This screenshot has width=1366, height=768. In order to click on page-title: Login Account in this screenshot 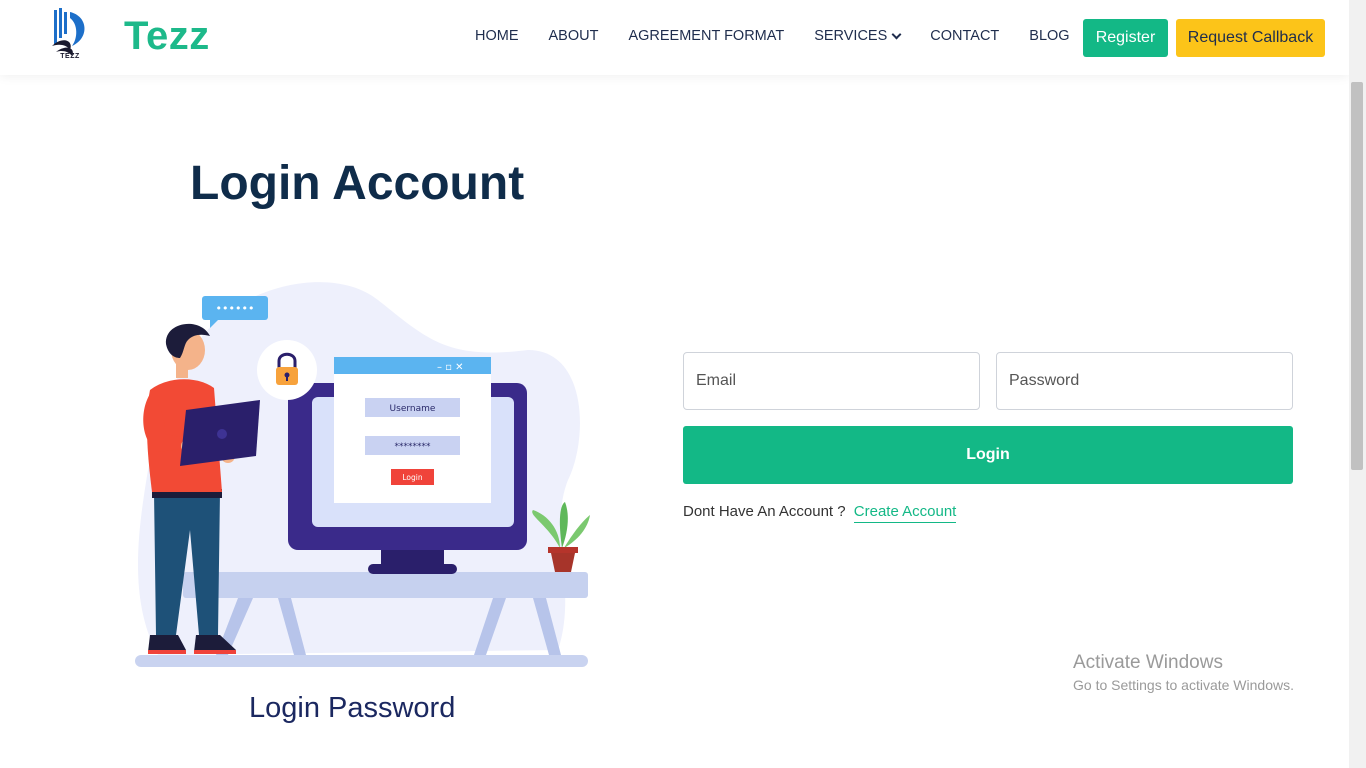, I will do `click(357, 183)`.